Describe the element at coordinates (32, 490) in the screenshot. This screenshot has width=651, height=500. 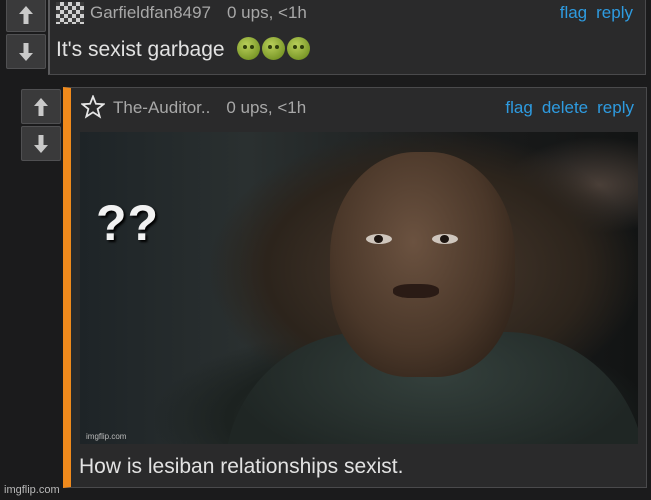
I see `page-watermark: imgflip.com` at that location.